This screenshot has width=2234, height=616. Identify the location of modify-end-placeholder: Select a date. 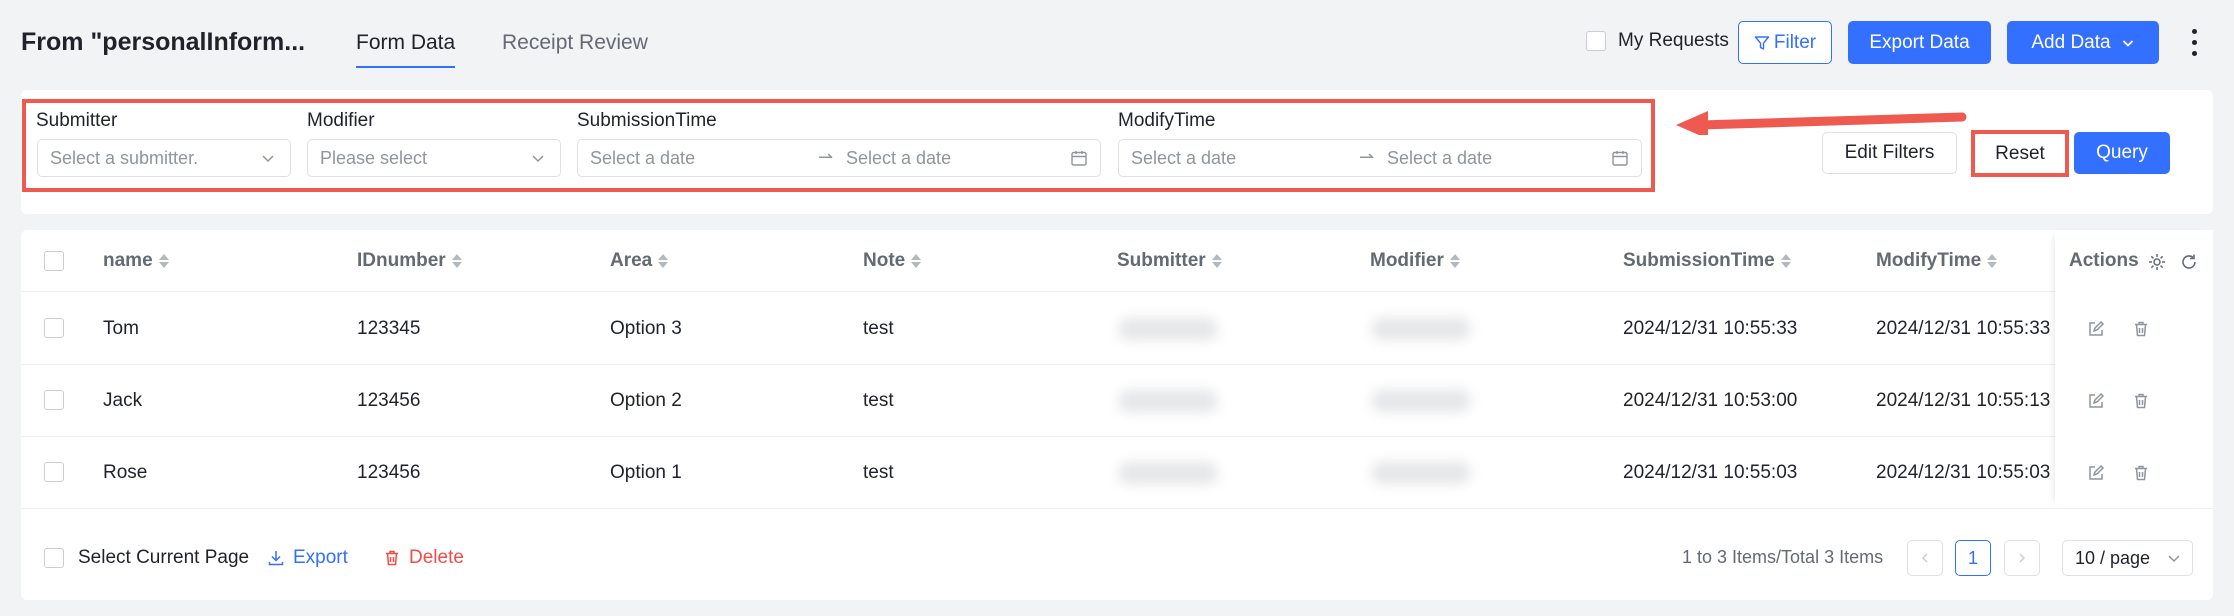
(1440, 157).